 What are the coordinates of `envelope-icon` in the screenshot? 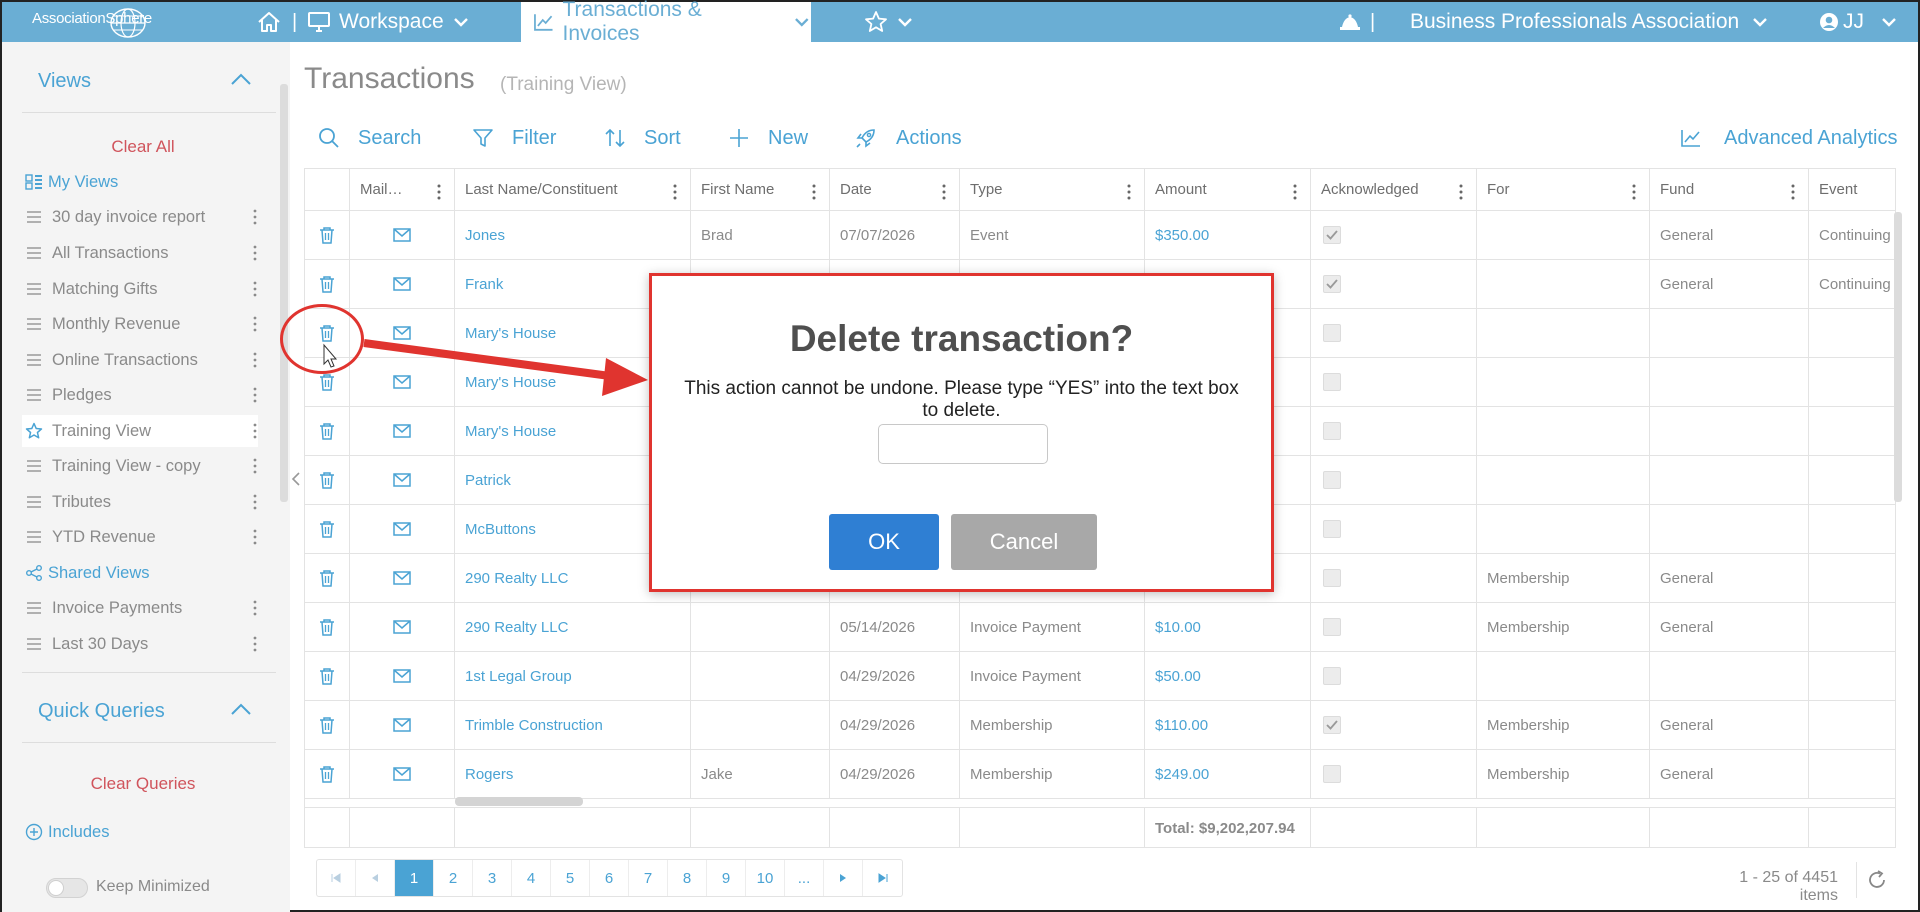 It's located at (402, 284).